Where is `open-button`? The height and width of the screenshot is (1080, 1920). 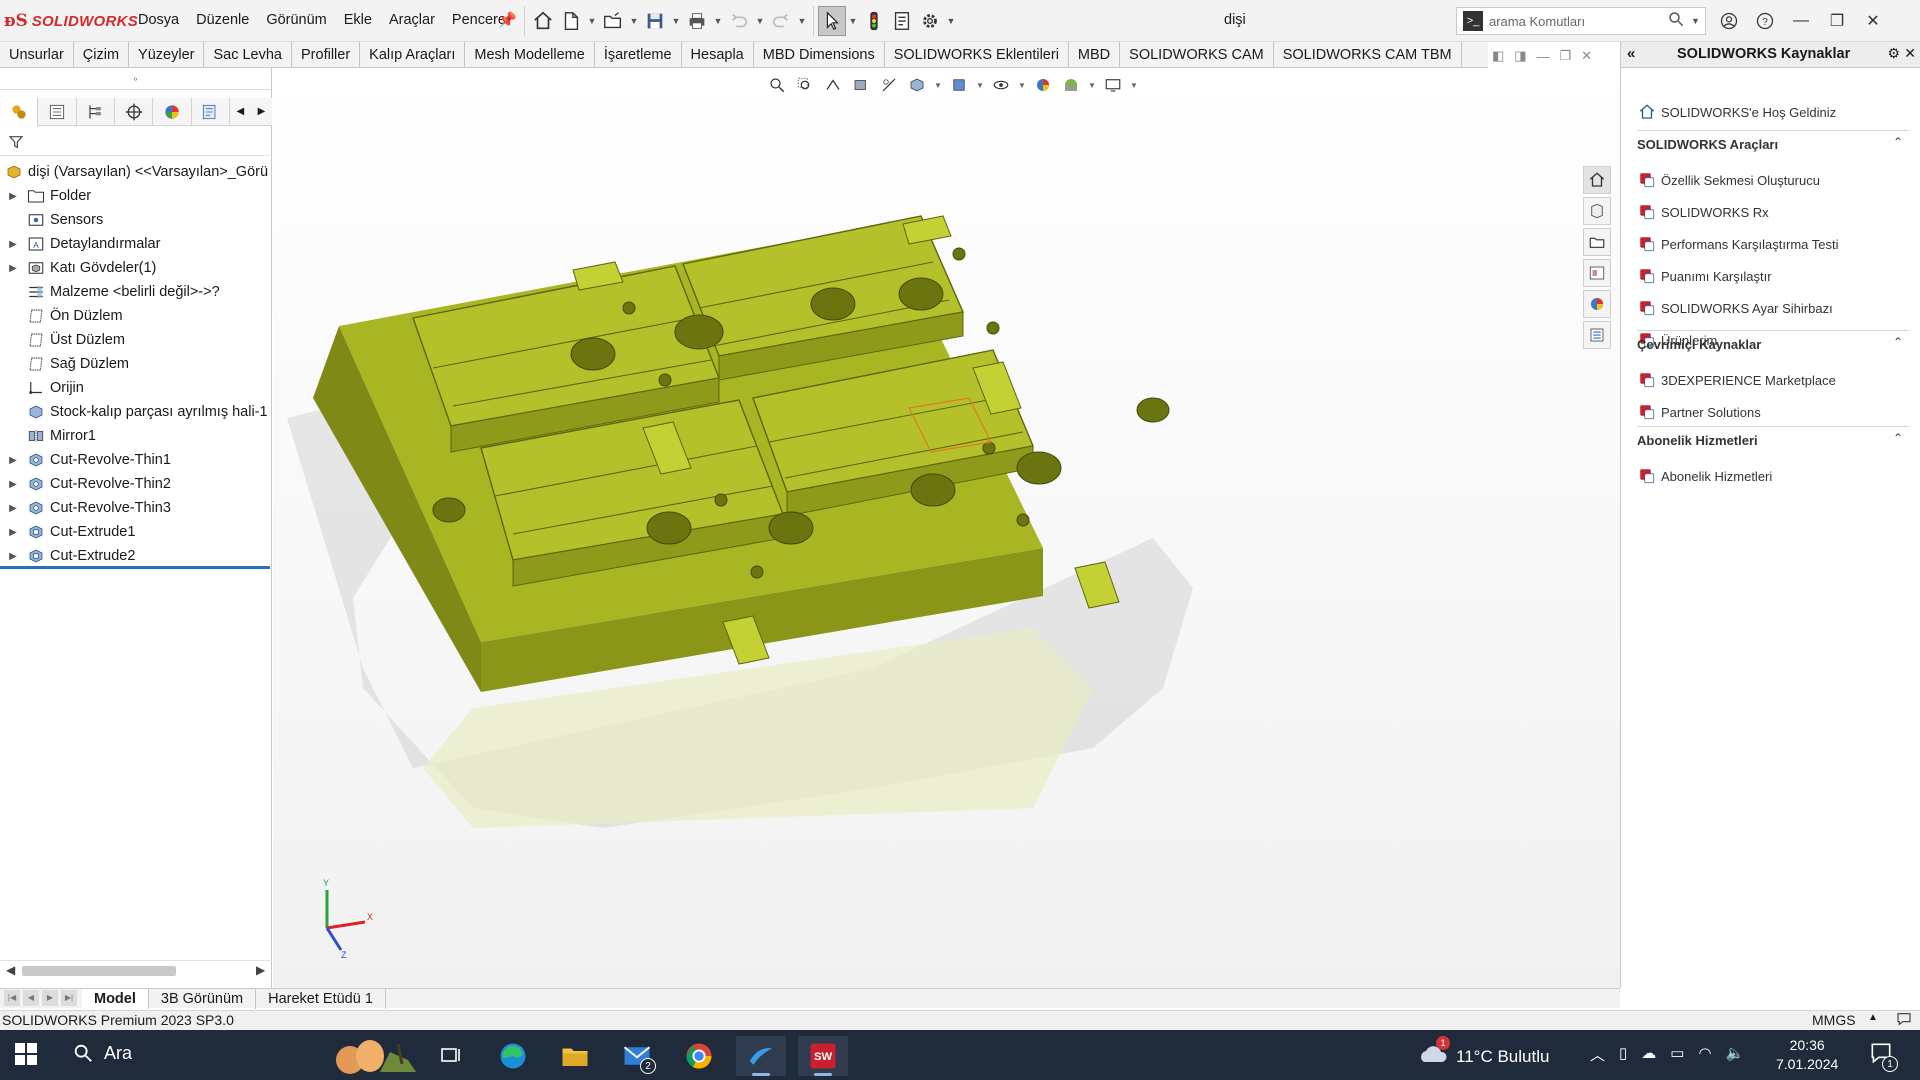
open-button is located at coordinates (613, 21).